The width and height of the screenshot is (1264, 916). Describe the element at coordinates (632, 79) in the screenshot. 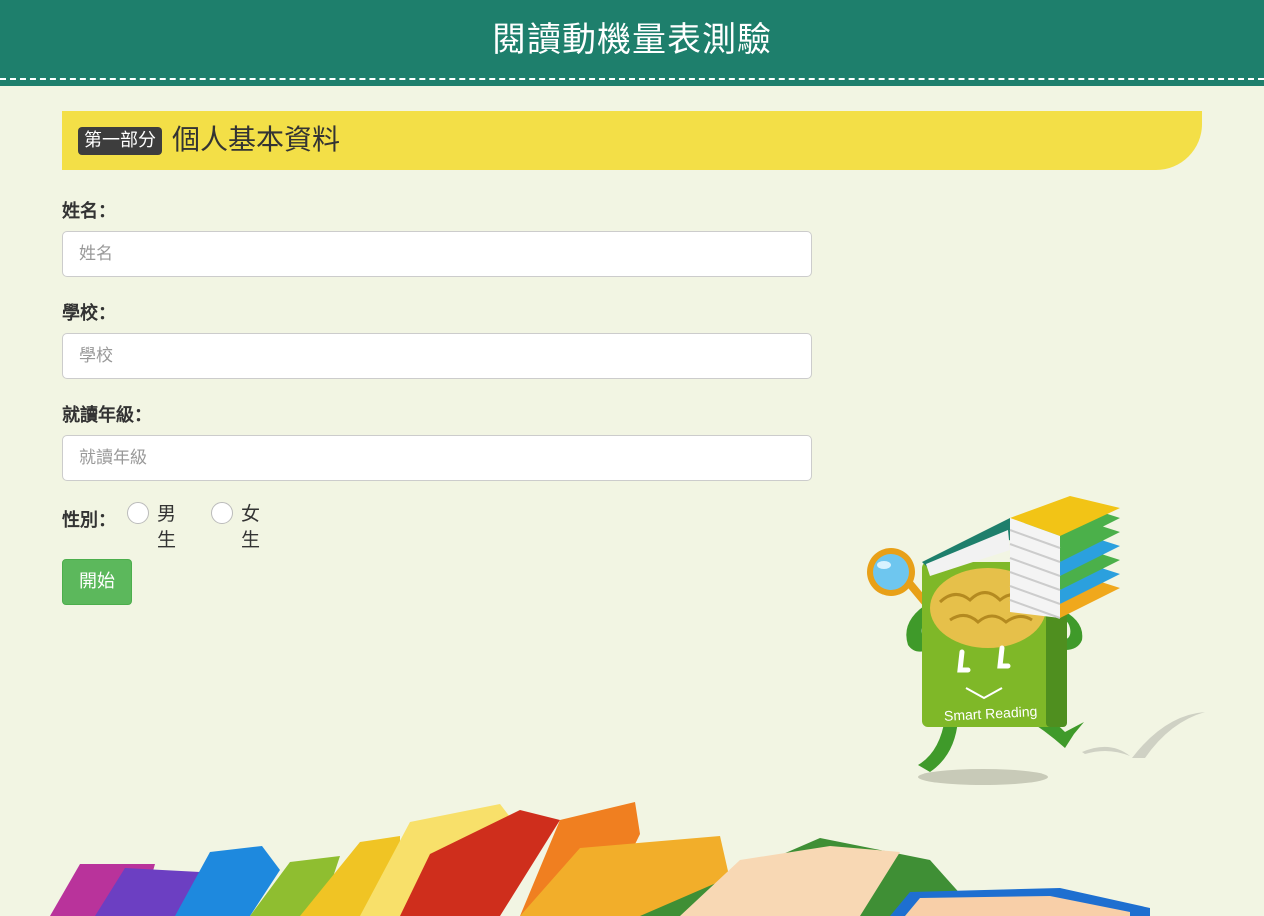

I see `header-dashed-divider` at that location.